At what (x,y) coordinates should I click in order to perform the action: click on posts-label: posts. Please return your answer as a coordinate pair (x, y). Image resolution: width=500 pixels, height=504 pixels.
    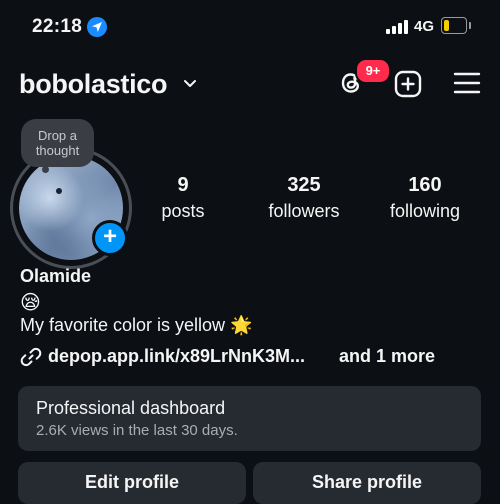
    Looking at the image, I should click on (183, 211).